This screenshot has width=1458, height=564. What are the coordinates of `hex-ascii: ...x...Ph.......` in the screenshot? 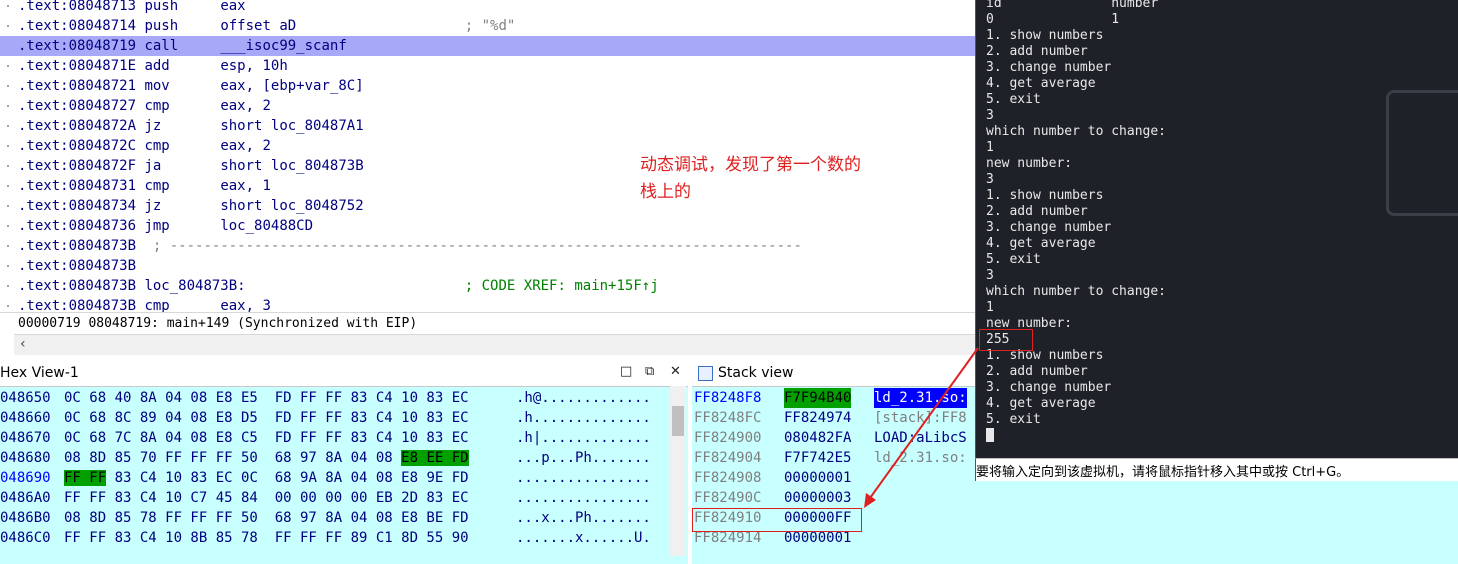 It's located at (583, 518).